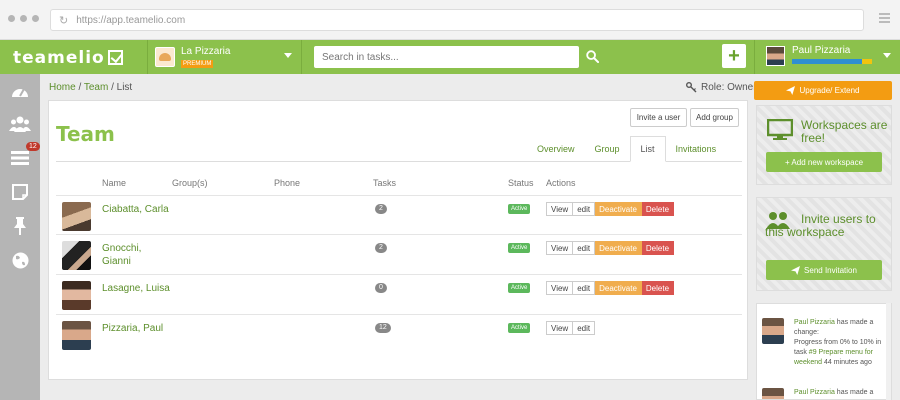 This screenshot has height=400, width=900. What do you see at coordinates (780, 129) in the screenshot?
I see `monitor-icon` at bounding box center [780, 129].